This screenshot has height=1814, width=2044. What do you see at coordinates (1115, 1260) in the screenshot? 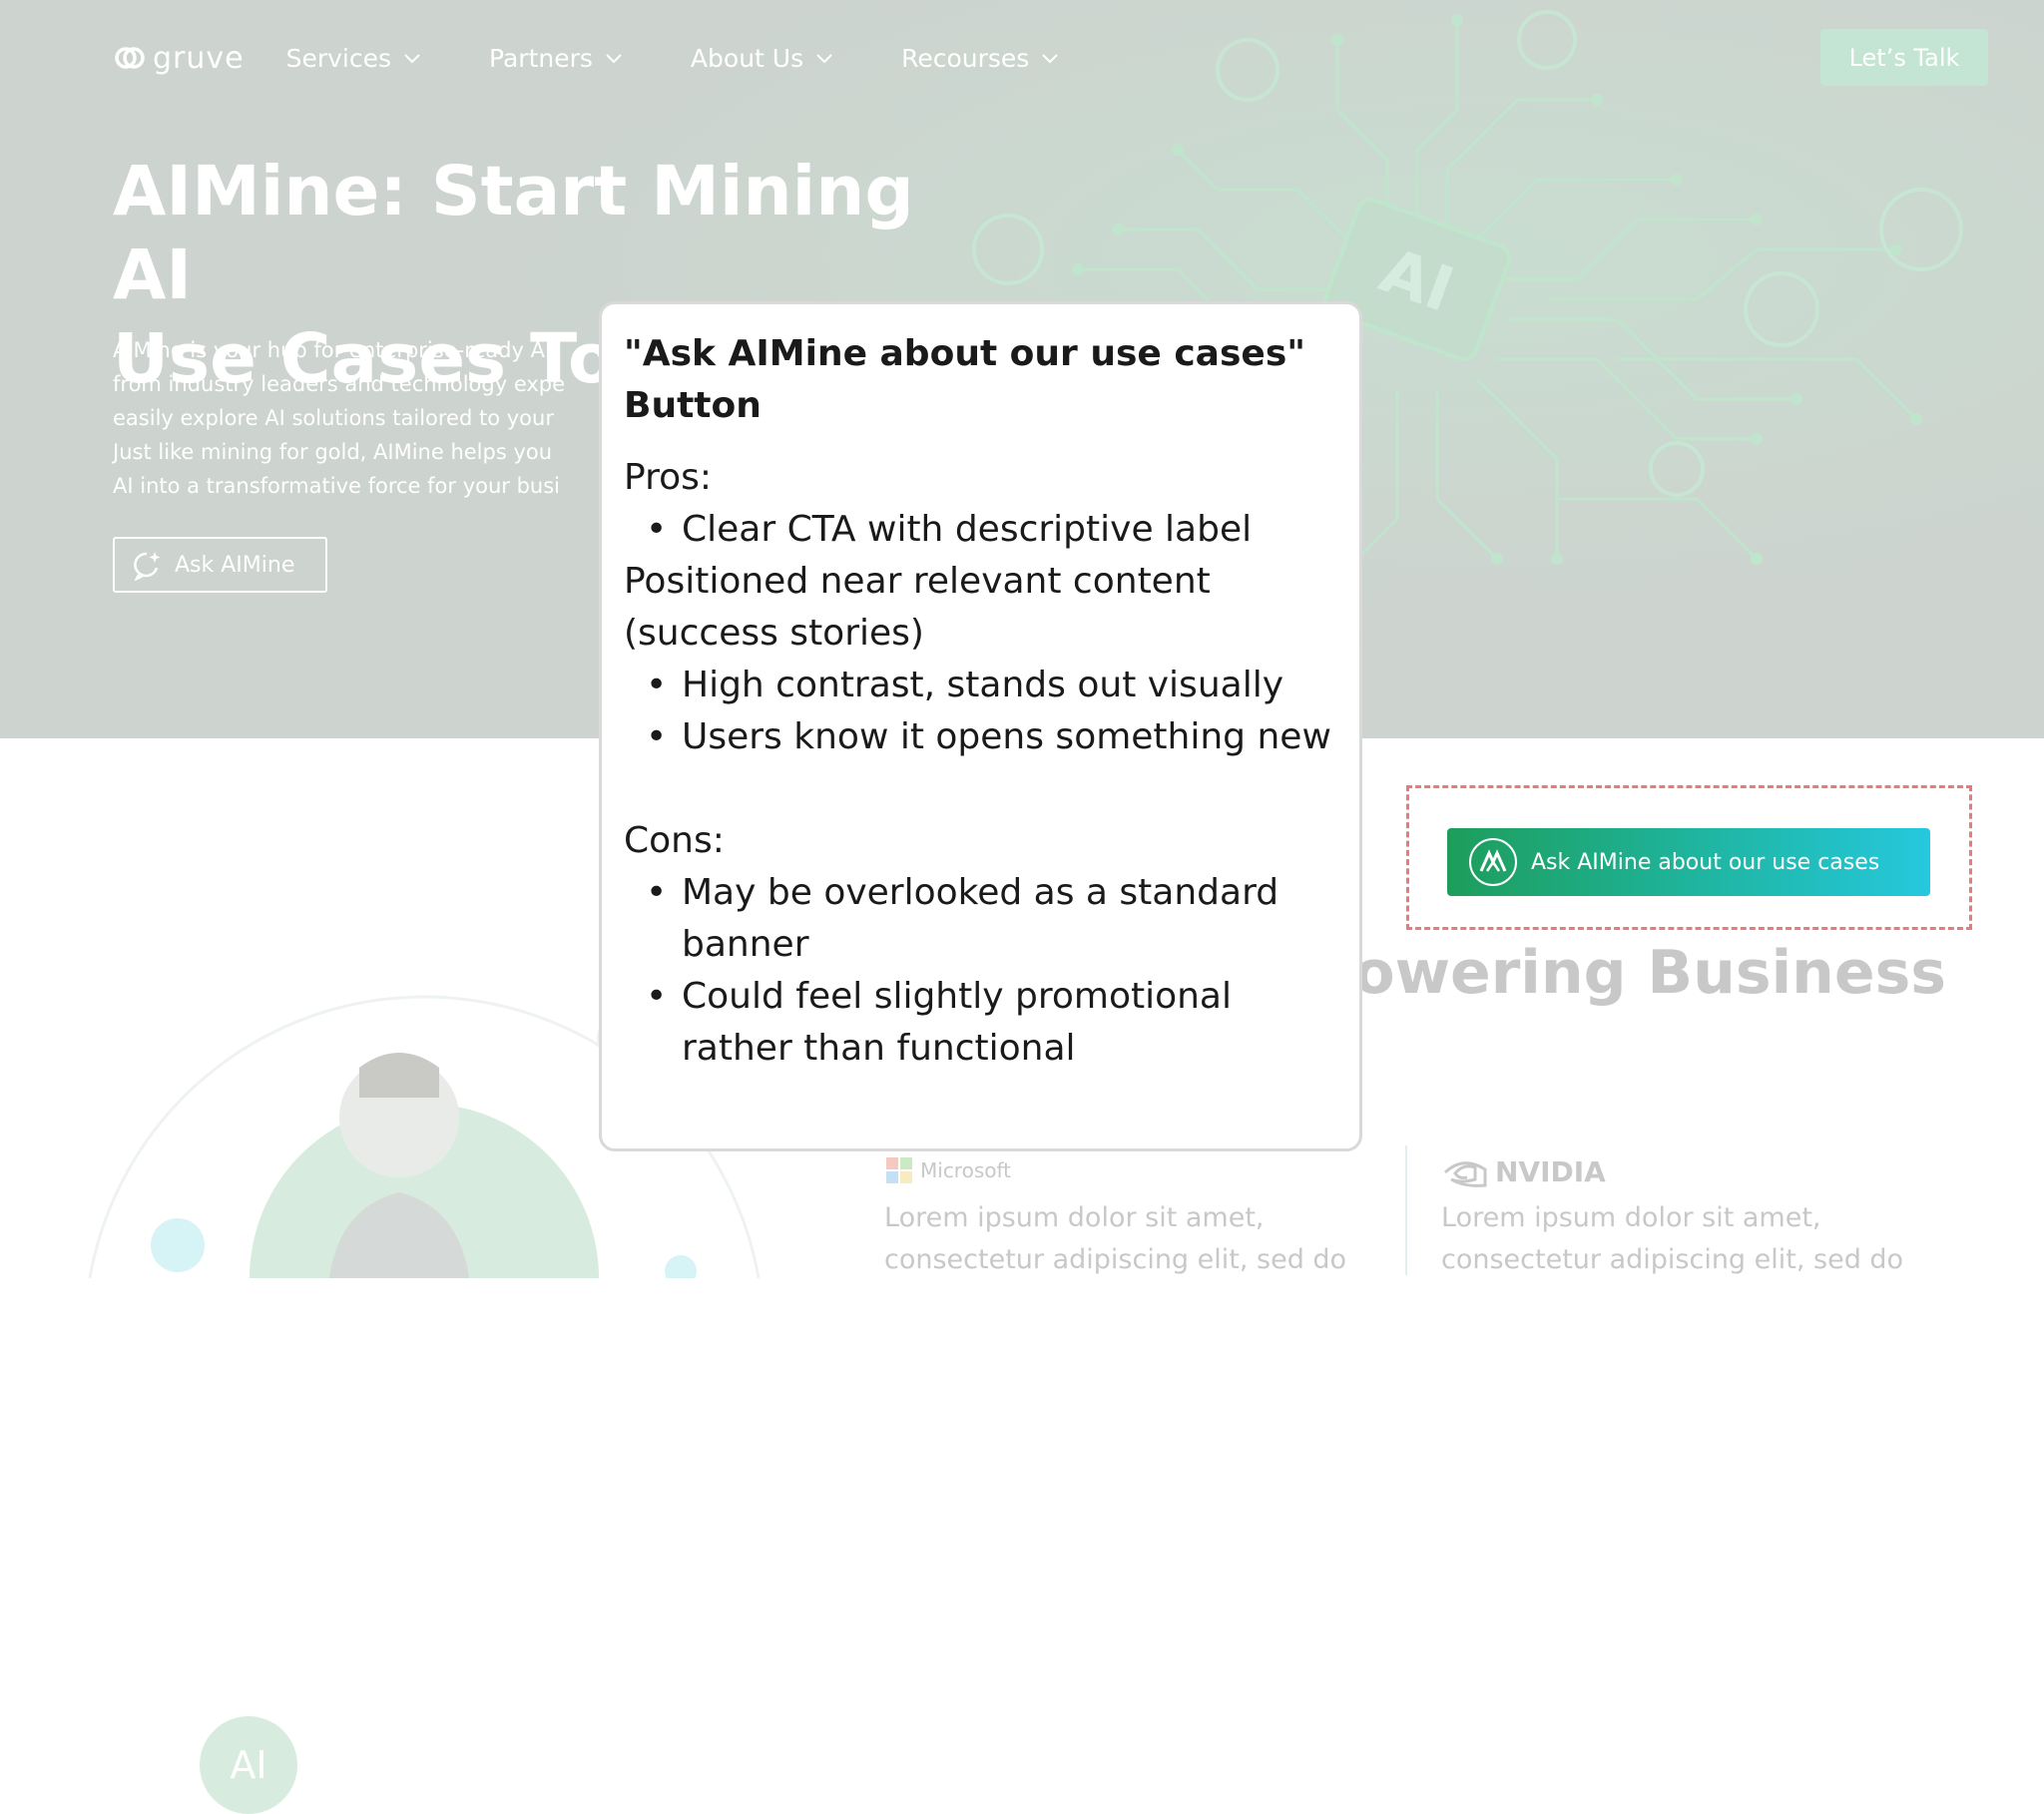
I see `microsoft-description-line: consectetur adipiscing elit, sed do` at bounding box center [1115, 1260].